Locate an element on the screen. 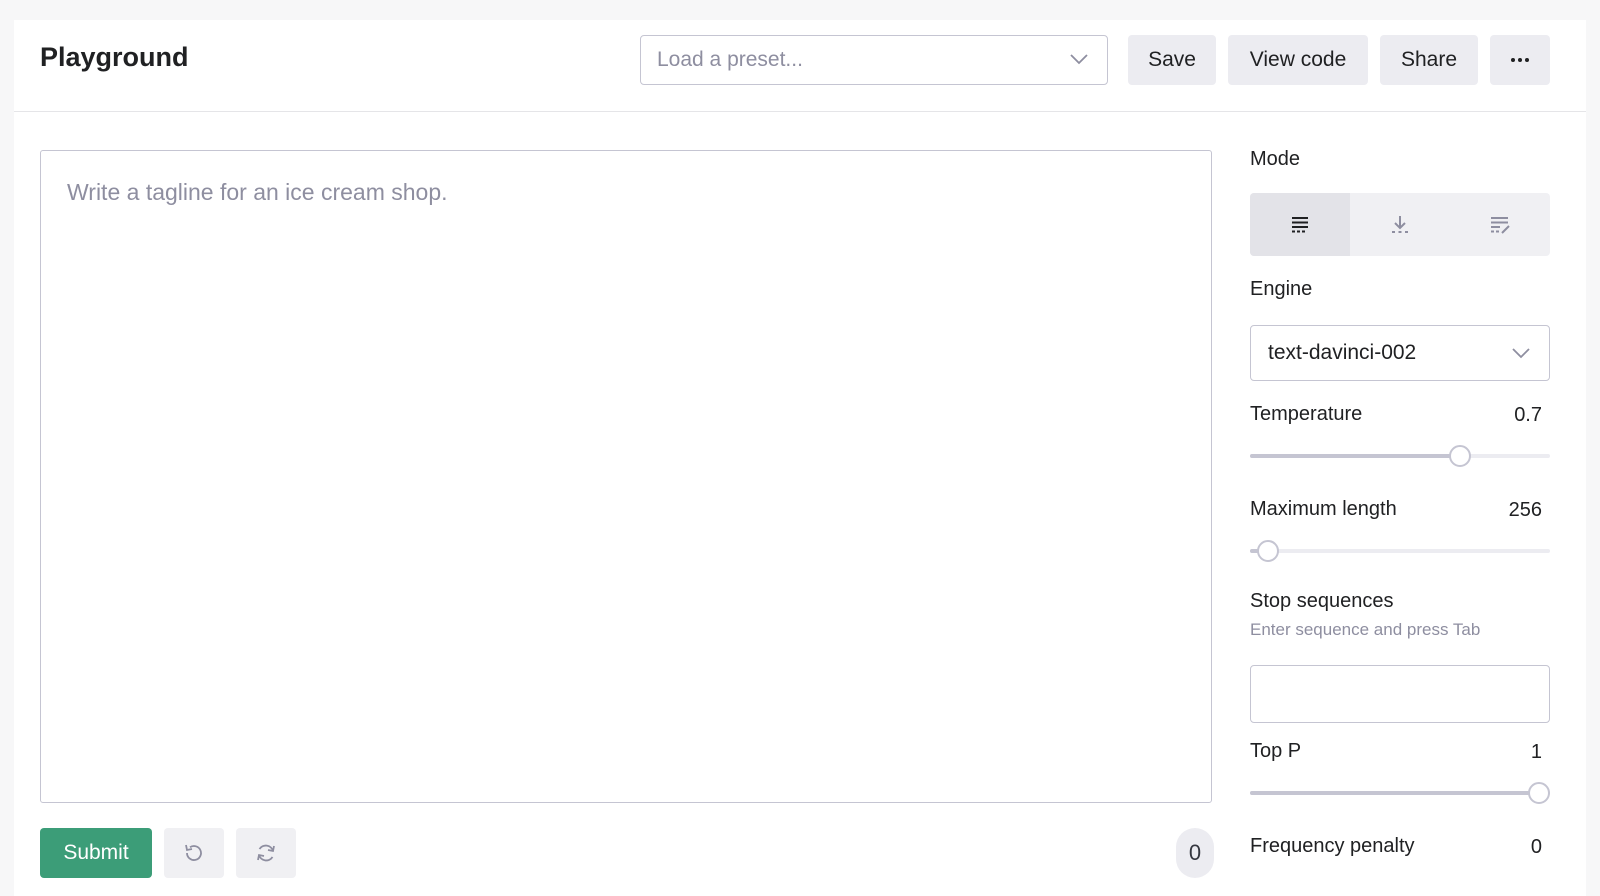  mode-insert-button is located at coordinates (1400, 224).